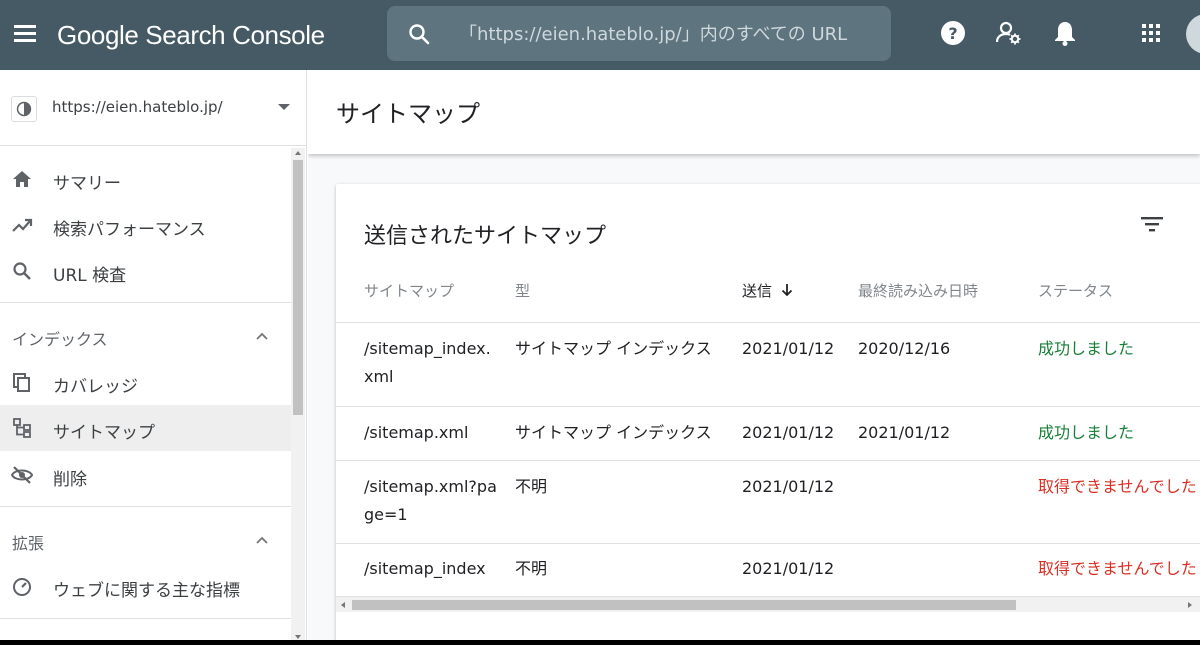 This screenshot has height=645, width=1200. Describe the element at coordinates (284, 107) in the screenshot. I see `dropdown-caret-icon` at that location.